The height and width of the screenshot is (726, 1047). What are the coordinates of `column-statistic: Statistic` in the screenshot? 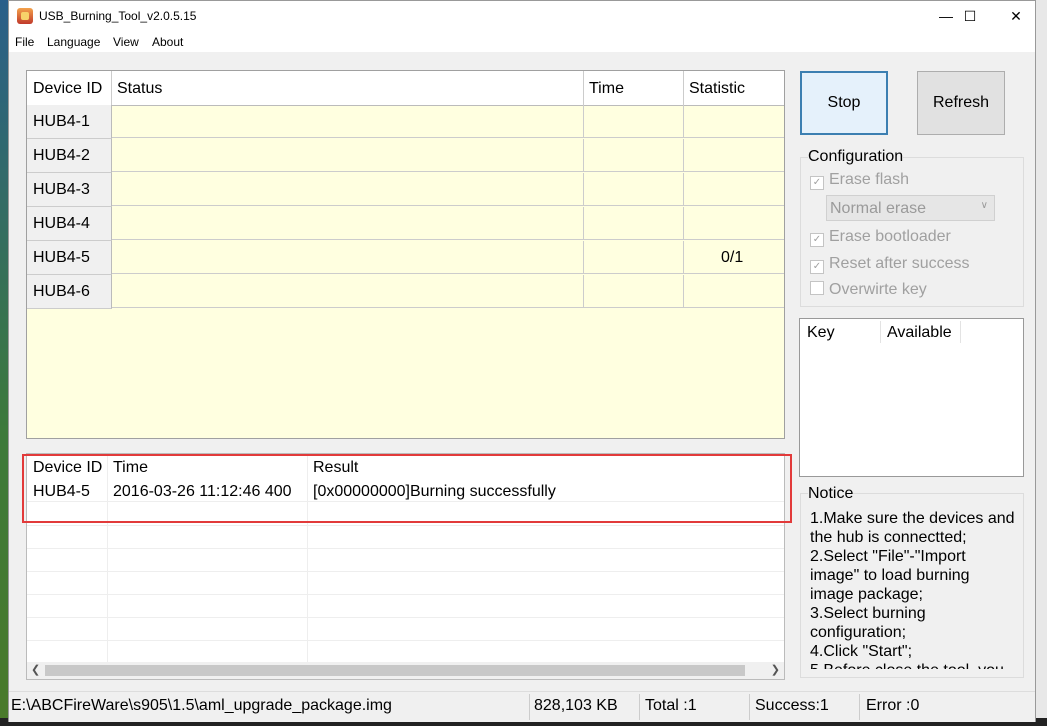 It's located at (717, 89).